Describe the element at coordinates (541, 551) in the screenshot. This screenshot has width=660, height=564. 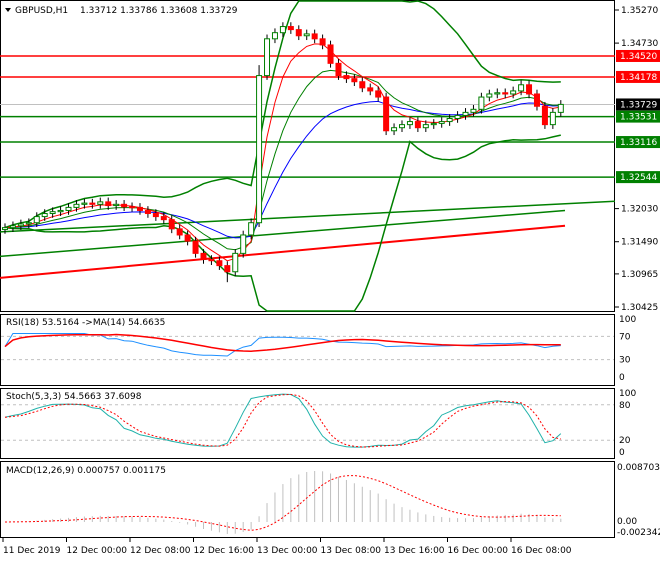
I see `time-tick-label: 16 Dec 08:00` at that location.